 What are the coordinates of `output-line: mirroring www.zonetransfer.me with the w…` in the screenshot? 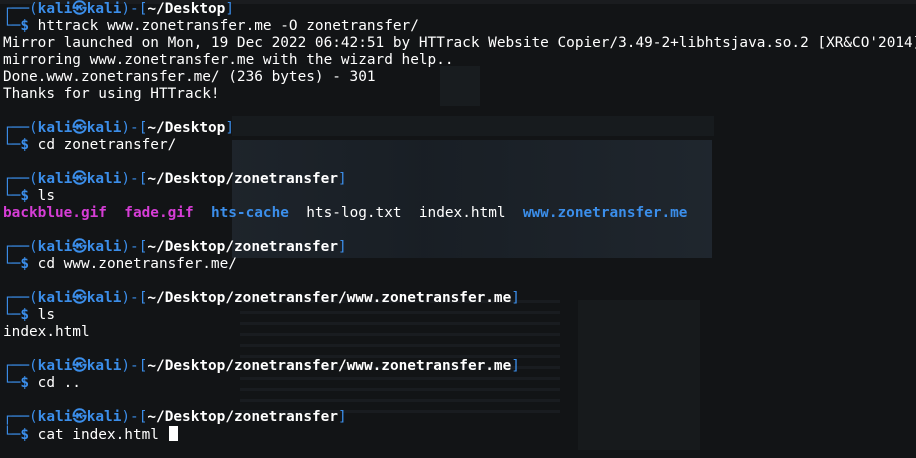 It's located at (228, 60).